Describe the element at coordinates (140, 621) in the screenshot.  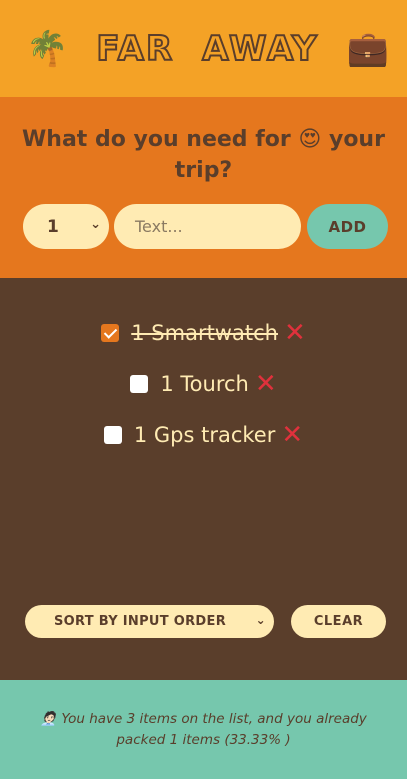
I see `sort-select-value: SORT BY INPUT ORDER` at that location.